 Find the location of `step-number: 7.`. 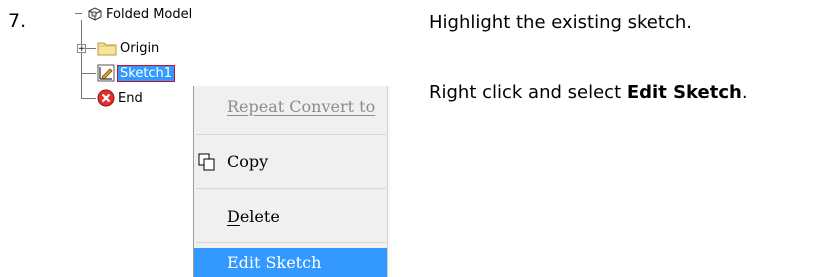

step-number: 7. is located at coordinates (17, 21).